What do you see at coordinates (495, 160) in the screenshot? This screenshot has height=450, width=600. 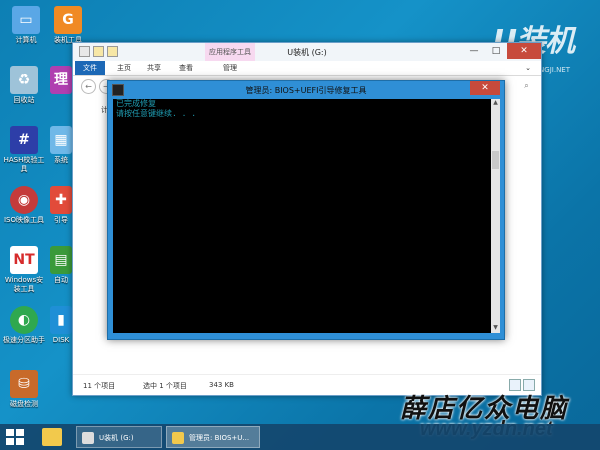 I see `scroll-thumb` at bounding box center [495, 160].